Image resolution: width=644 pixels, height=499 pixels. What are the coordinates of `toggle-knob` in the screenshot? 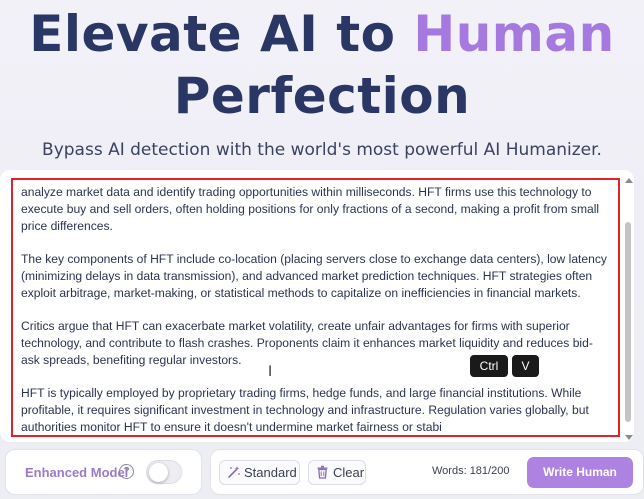 It's located at (158, 472).